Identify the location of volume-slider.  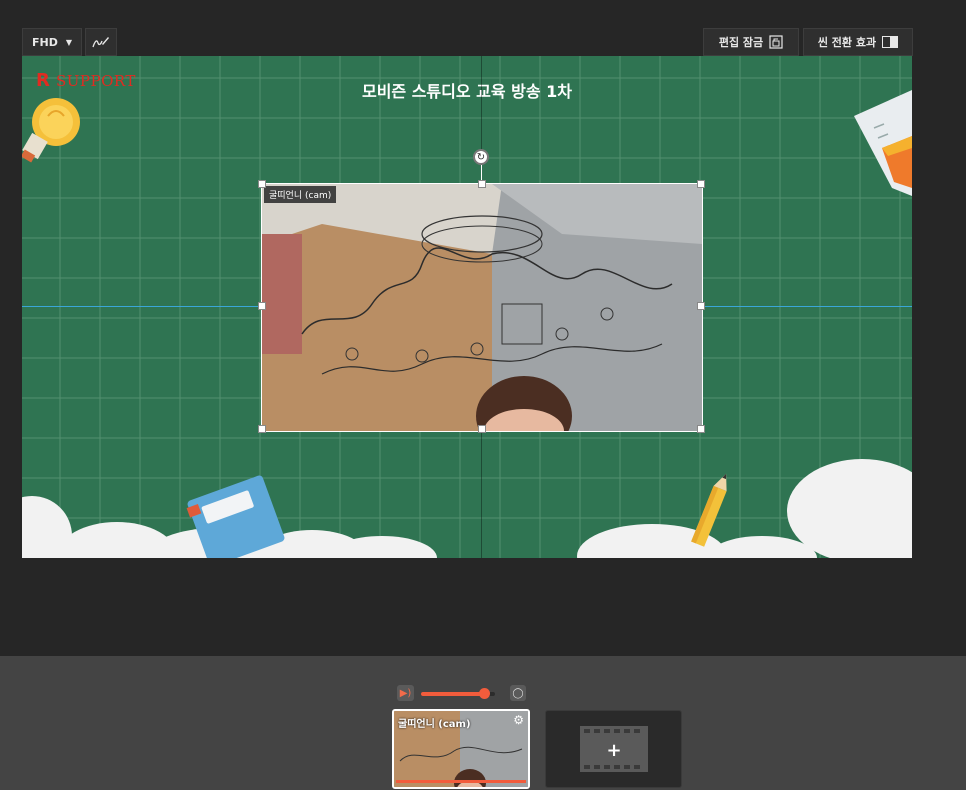
(458, 693).